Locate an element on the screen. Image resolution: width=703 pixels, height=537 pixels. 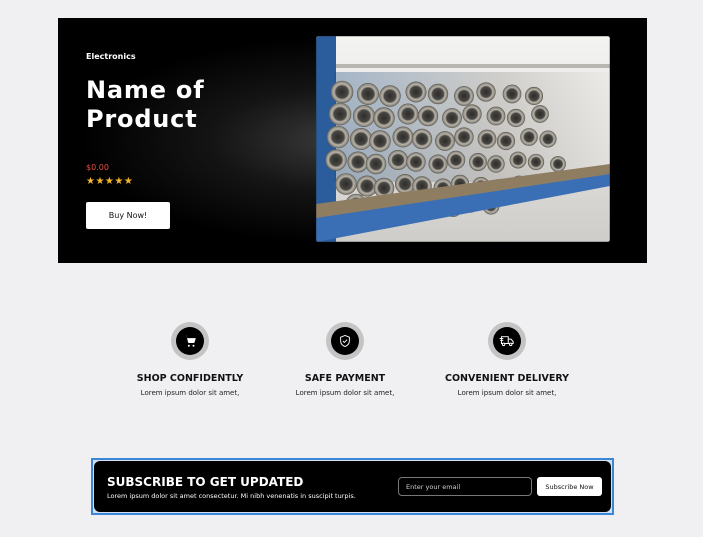
feature-title: SHOP CONFIDENTLY is located at coordinates (190, 378).